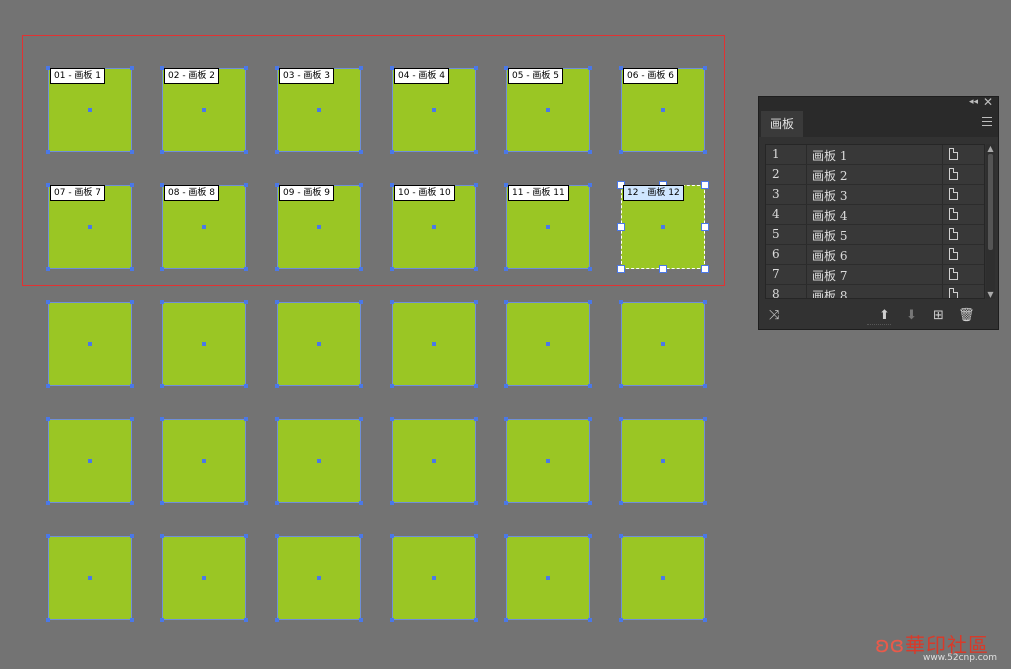 The height and width of the screenshot is (669, 1011). I want to click on artboard-label: 04 - 画板 4, so click(422, 76).